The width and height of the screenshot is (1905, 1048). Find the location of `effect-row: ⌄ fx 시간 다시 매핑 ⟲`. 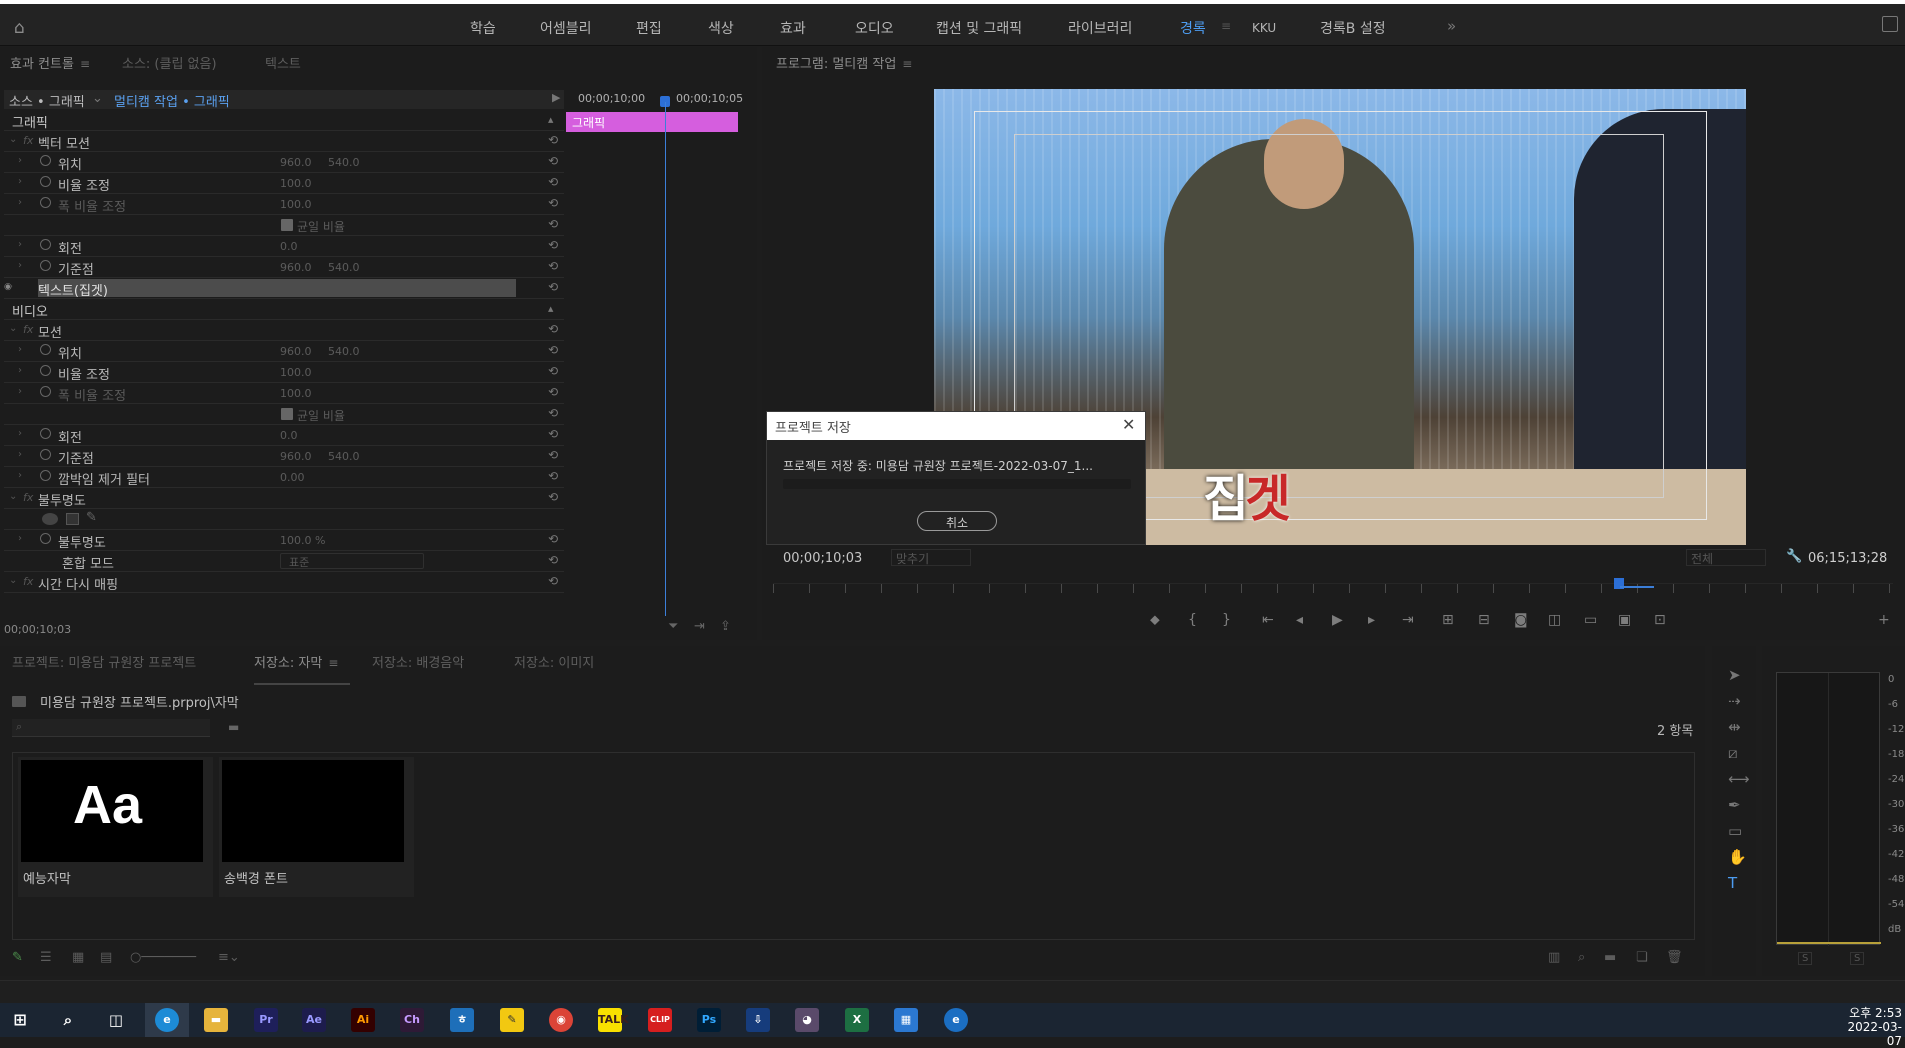

effect-row: ⌄ fx 시간 다시 매핑 ⟲ is located at coordinates (284, 582).